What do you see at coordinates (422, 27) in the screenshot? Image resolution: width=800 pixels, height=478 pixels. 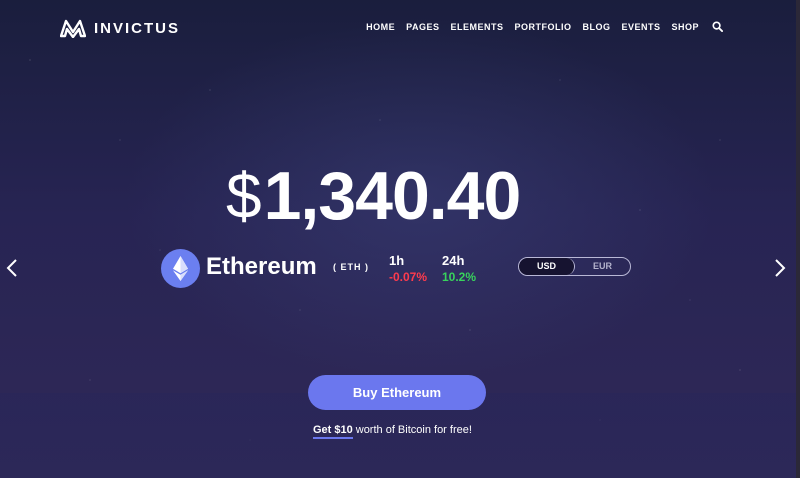 I see `nav-item-pages: PAGES` at bounding box center [422, 27].